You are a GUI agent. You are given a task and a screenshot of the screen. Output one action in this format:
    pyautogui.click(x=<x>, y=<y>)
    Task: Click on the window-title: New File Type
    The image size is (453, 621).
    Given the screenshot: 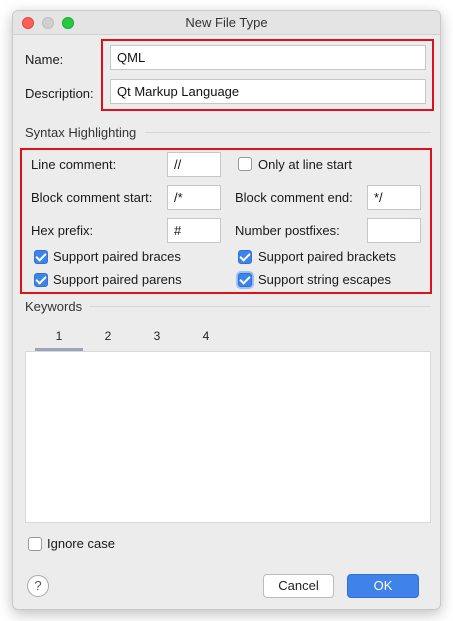 What is the action you would take?
    pyautogui.click(x=226, y=22)
    